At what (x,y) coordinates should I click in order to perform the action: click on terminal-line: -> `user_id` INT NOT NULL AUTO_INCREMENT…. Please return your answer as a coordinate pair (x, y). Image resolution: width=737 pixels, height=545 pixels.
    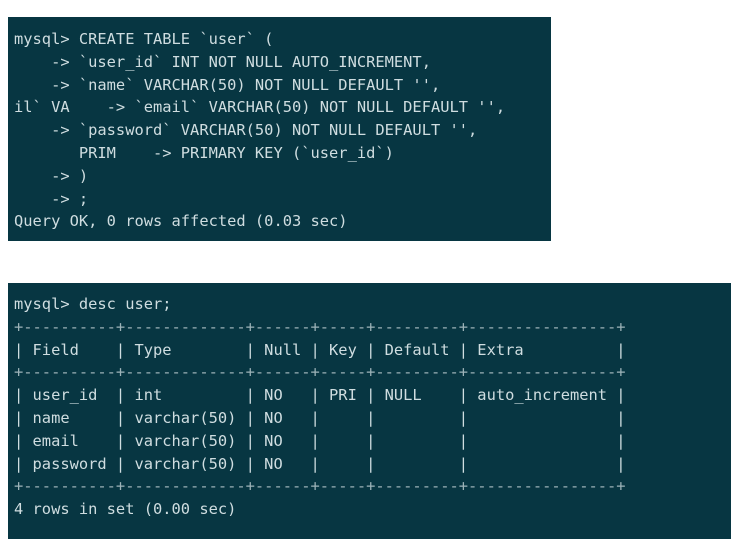
    Looking at the image, I should click on (222, 61).